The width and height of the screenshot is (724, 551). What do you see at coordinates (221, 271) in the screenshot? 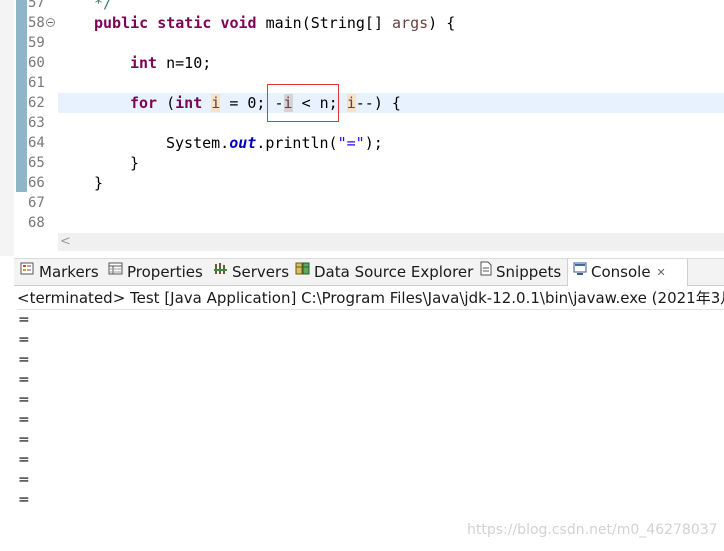
I see `servers-icon` at bounding box center [221, 271].